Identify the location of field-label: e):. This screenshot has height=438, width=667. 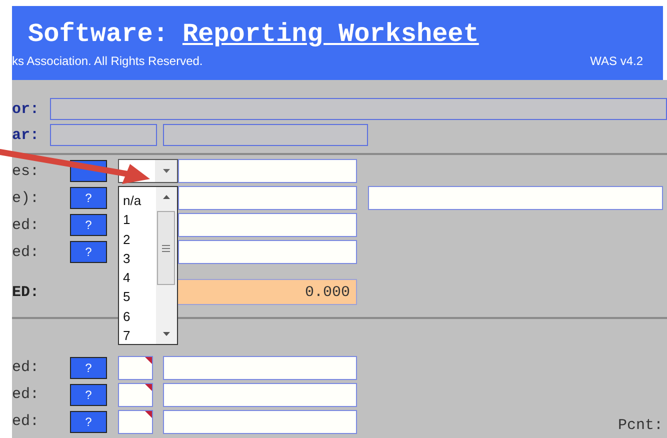
(26, 198).